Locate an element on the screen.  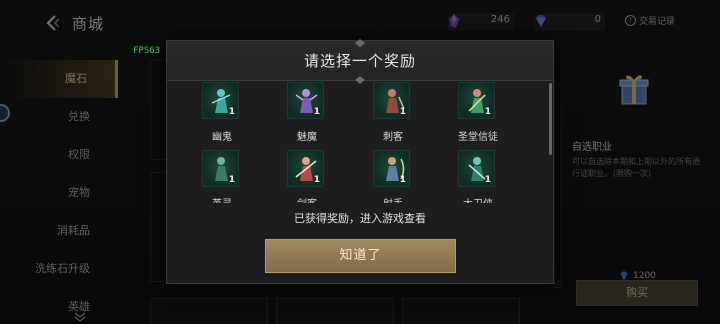
reward-name: 圣堂信徒 is located at coordinates (478, 137).